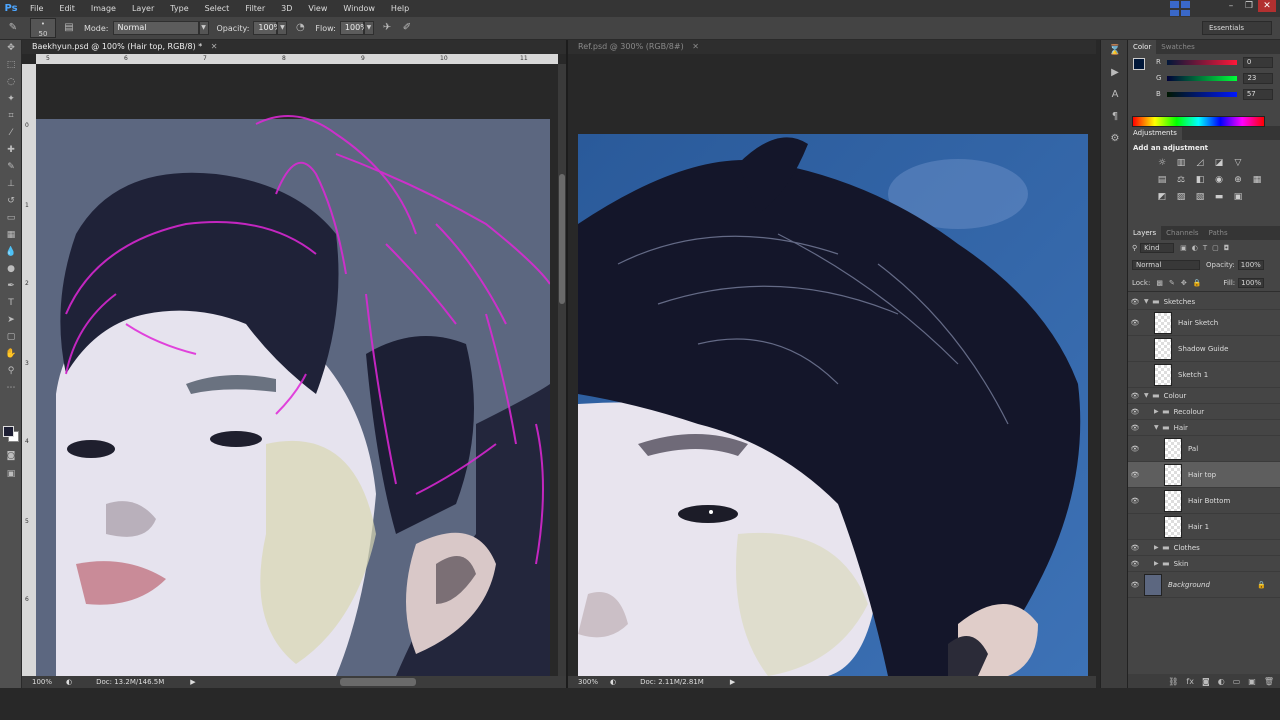  I want to click on airbrush-icon: ✈, so click(387, 28).